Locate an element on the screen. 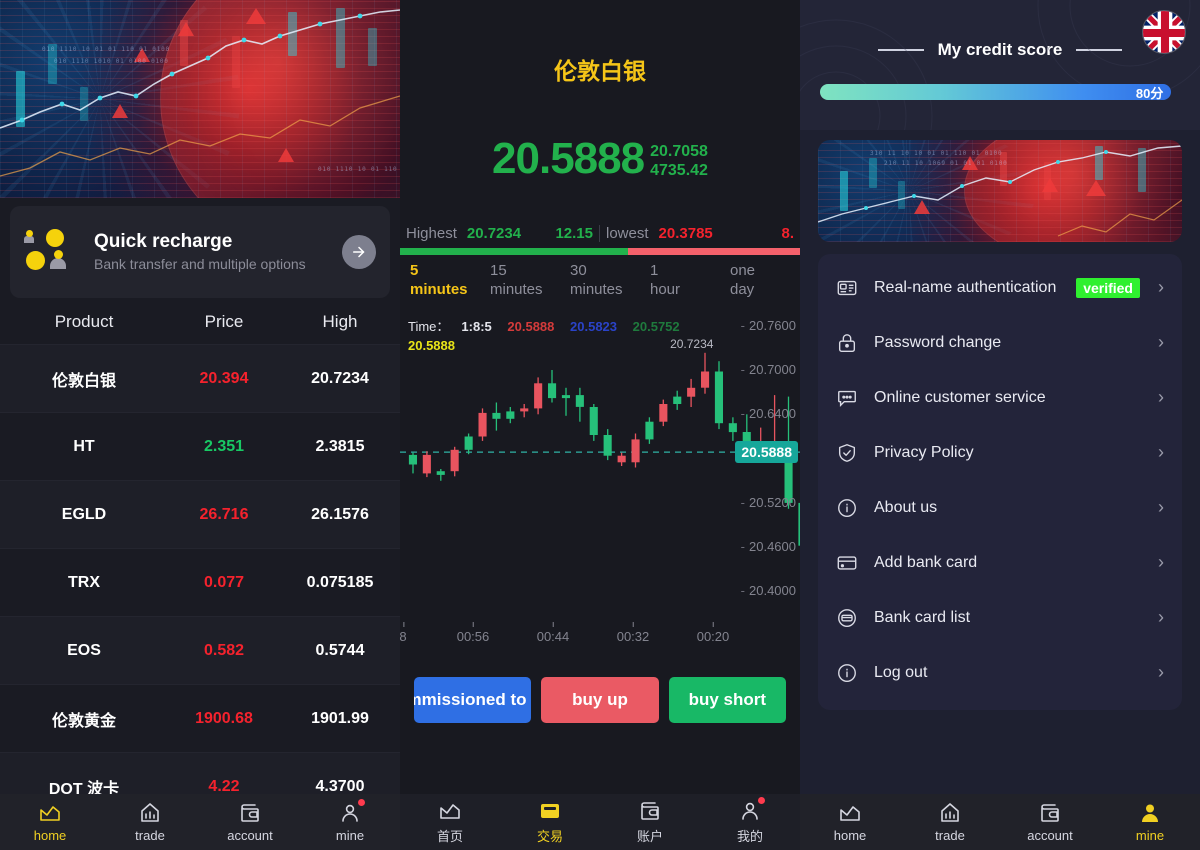 This screenshot has height=850, width=1200. timeframe-15-minutes: 15 minutes is located at coordinates (520, 282).